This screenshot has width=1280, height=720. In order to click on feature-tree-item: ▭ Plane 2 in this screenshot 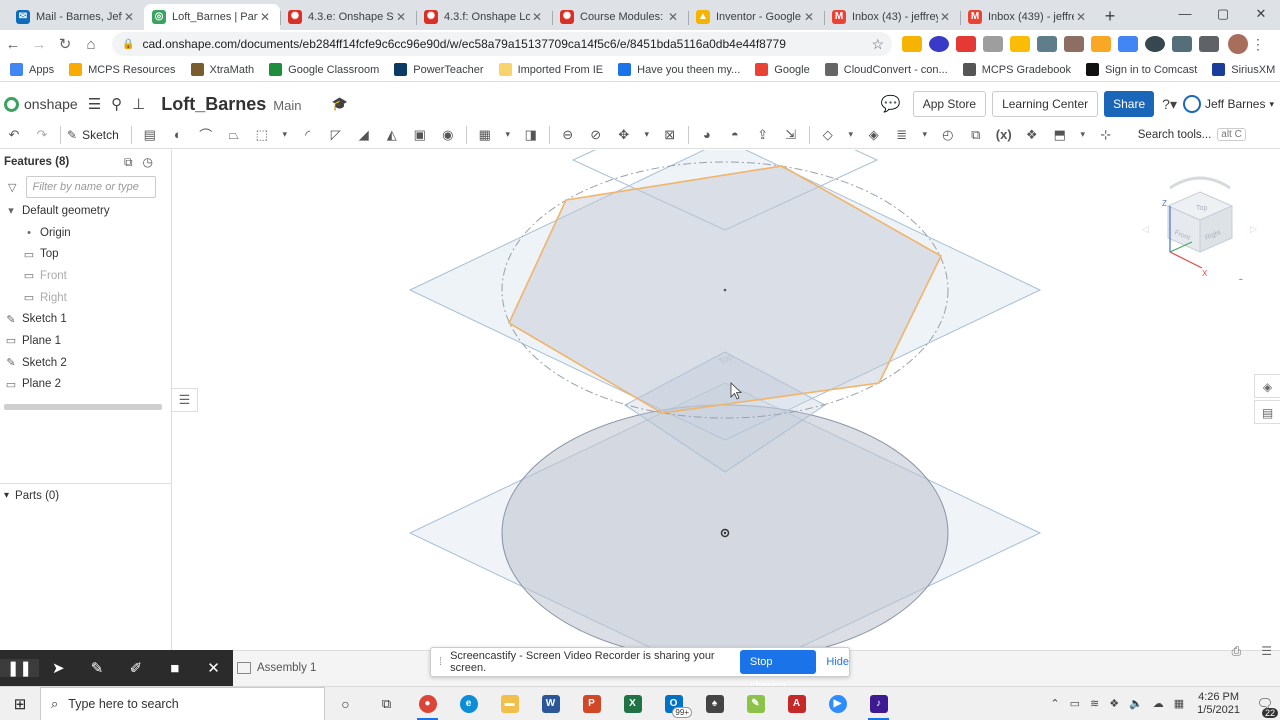, I will do `click(85, 385)`.